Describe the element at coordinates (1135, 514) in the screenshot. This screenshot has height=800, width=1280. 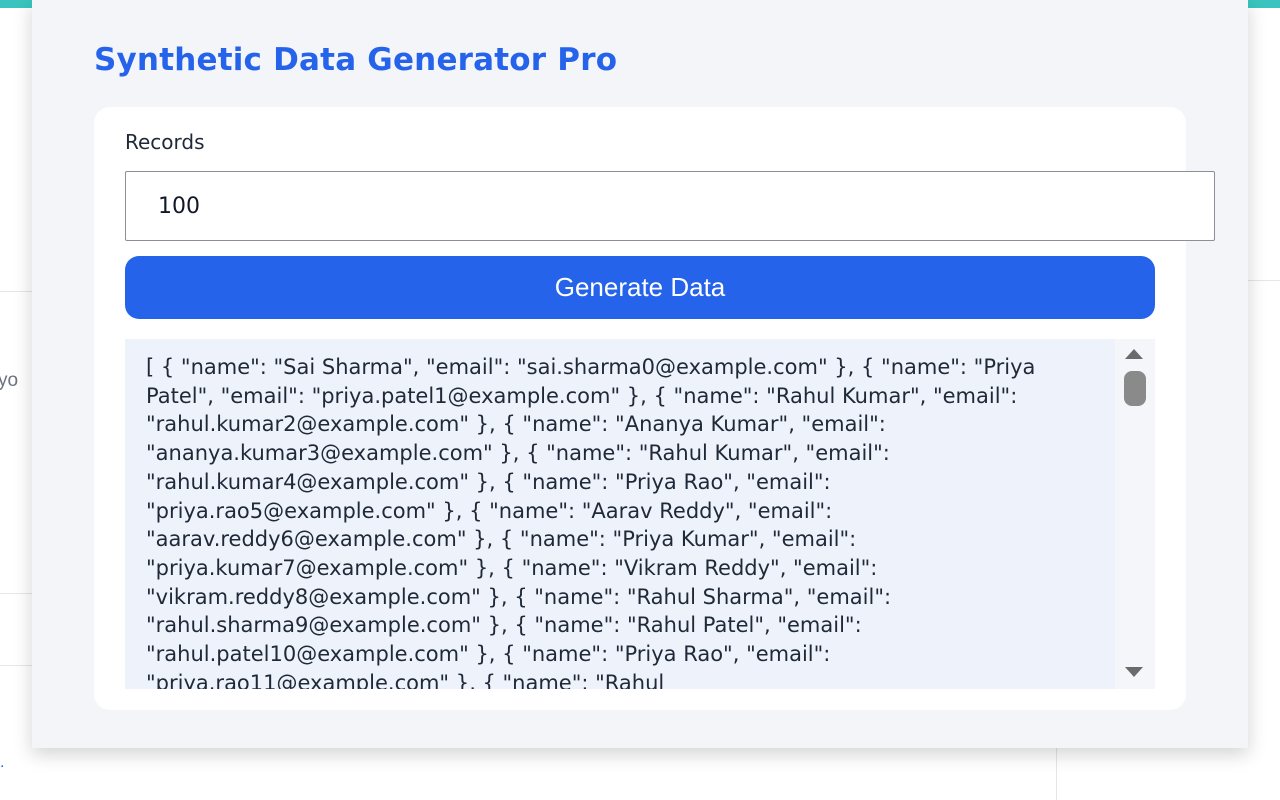
I see `output-scrollbar` at that location.